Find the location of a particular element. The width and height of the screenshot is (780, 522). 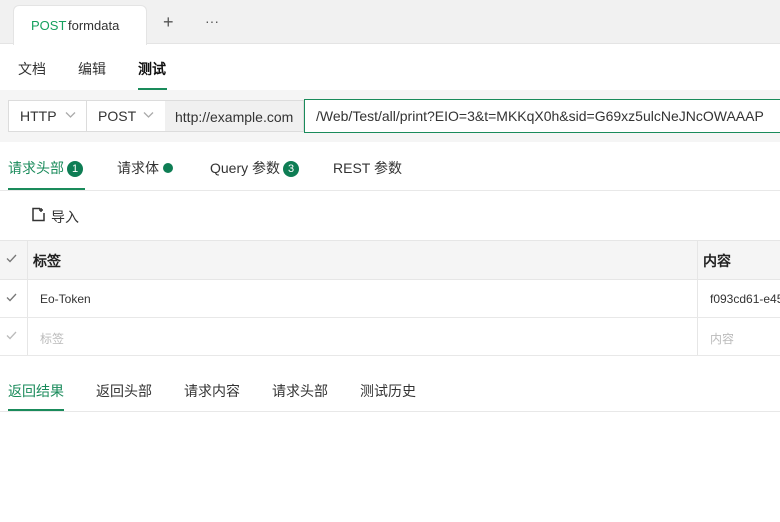

tab-request-body-label: 请求体 is located at coordinates (138, 168).